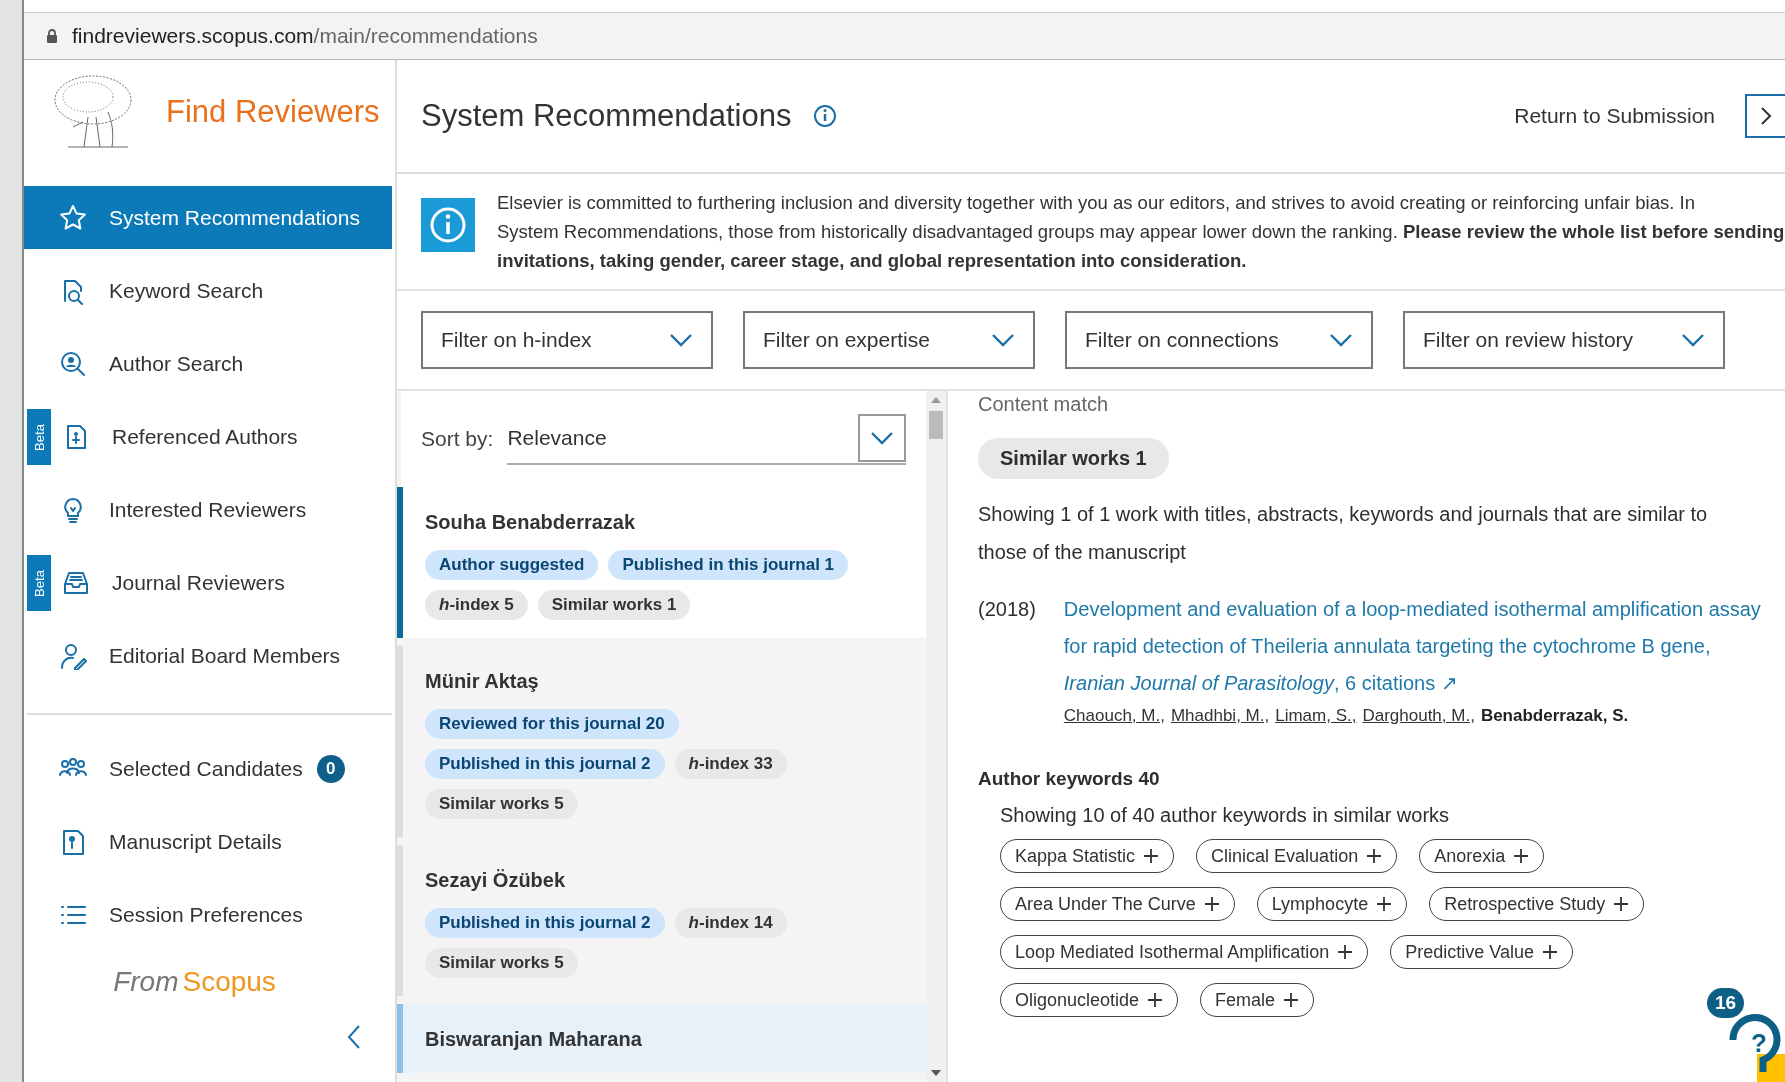  Describe the element at coordinates (531, 522) in the screenshot. I see `candidate-name: Souha Benabderrazak` at that location.